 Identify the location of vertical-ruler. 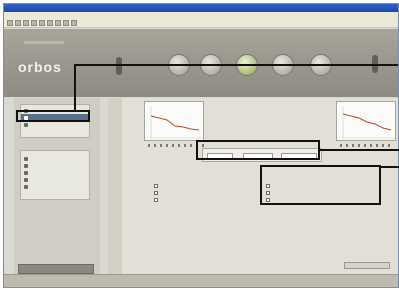
(115, 186).